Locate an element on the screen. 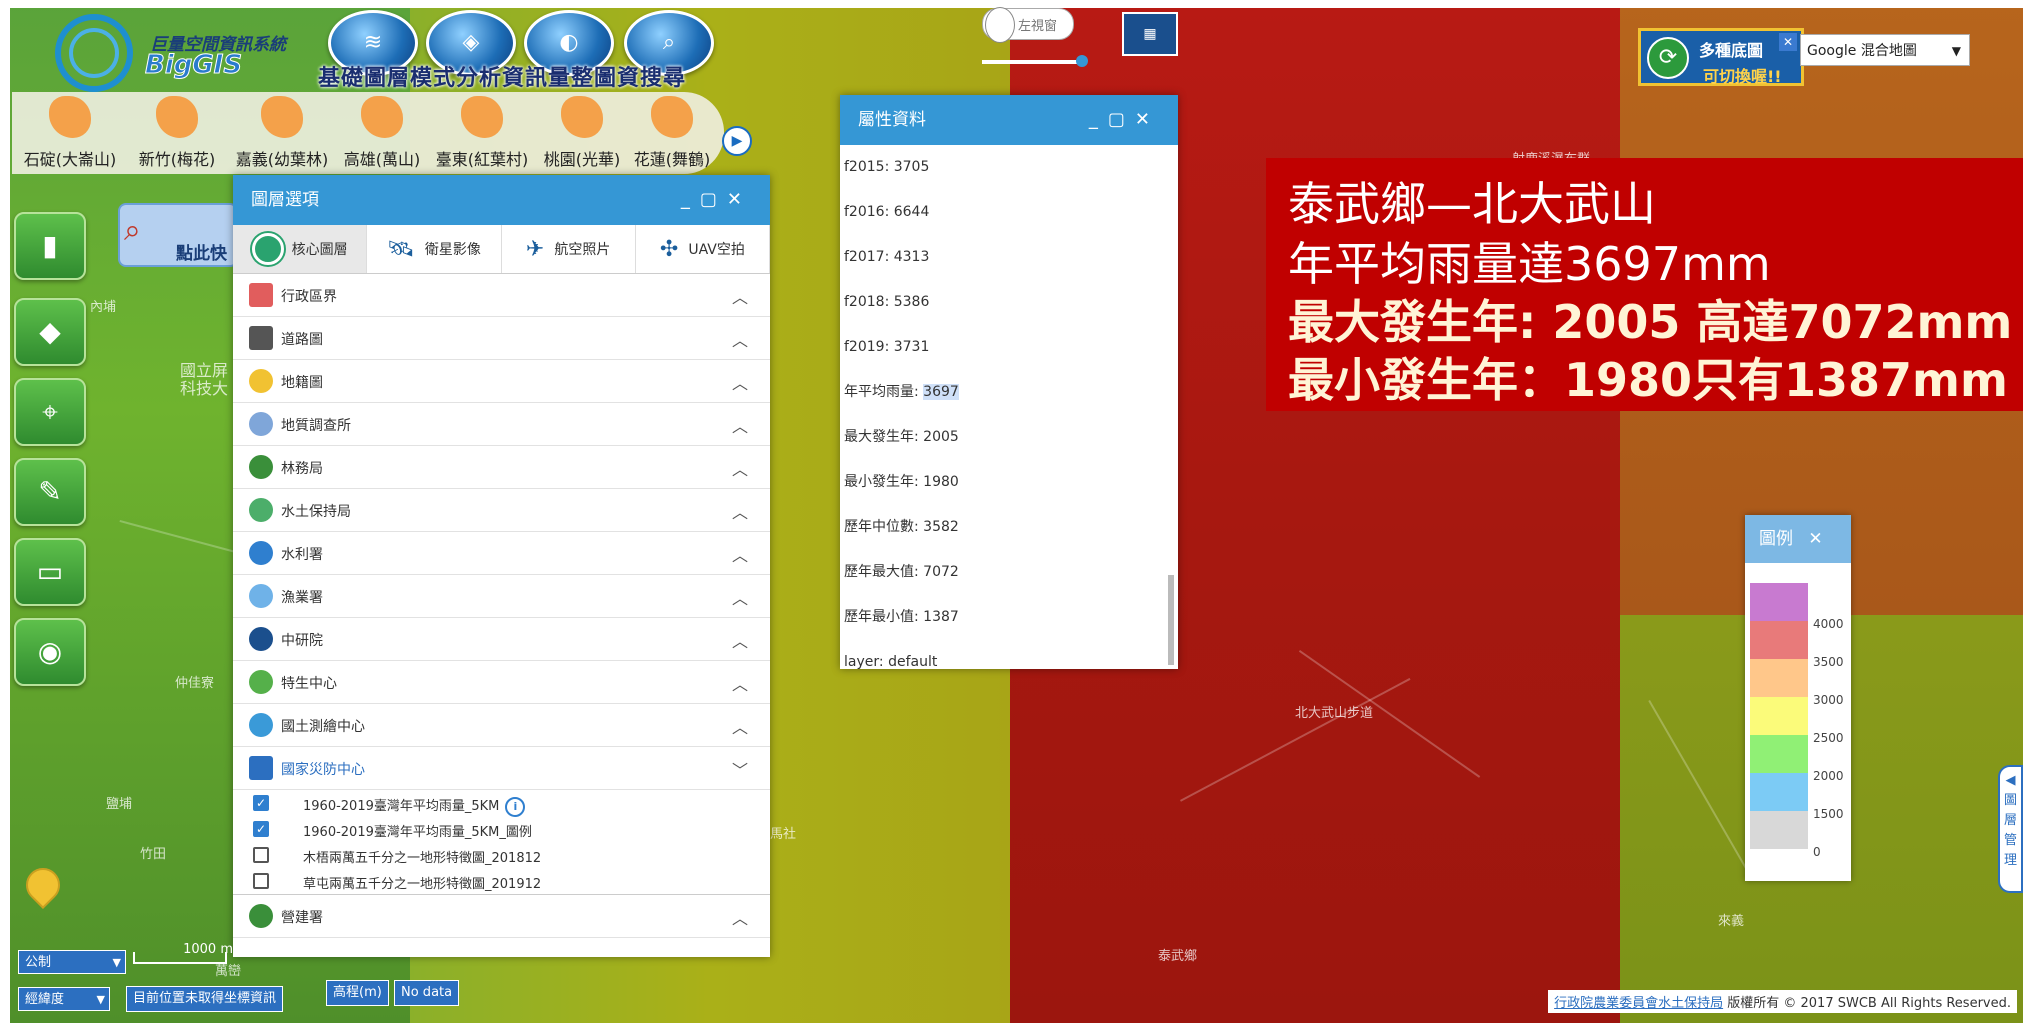 Image resolution: width=2023 pixels, height=1023 pixels. place-label: 花蓮(舞鶴) is located at coordinates (672, 159).